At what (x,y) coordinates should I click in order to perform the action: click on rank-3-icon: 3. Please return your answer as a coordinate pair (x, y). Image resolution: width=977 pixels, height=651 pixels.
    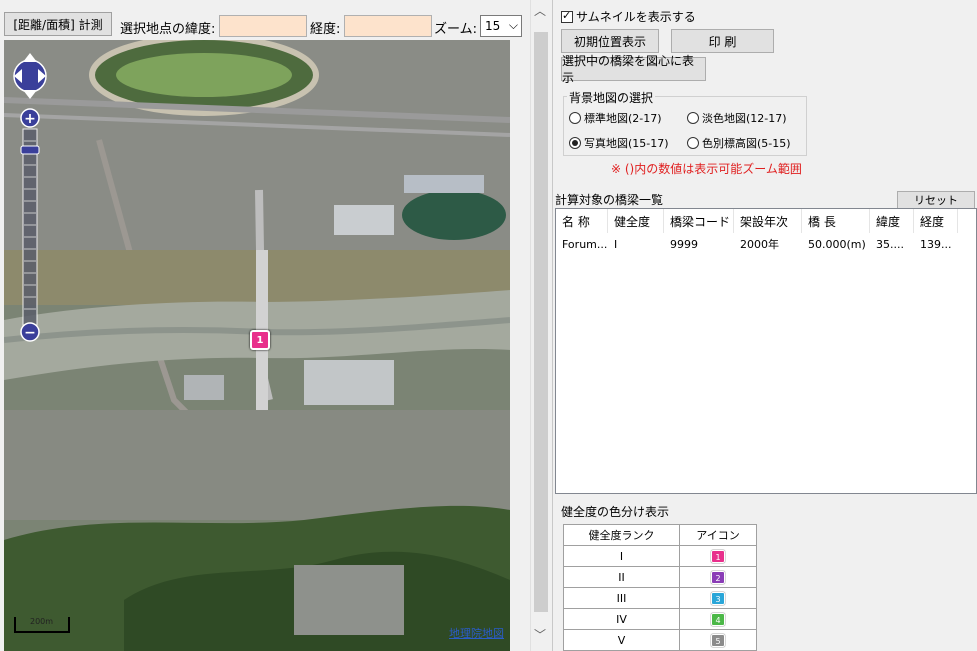
    Looking at the image, I should click on (718, 598).